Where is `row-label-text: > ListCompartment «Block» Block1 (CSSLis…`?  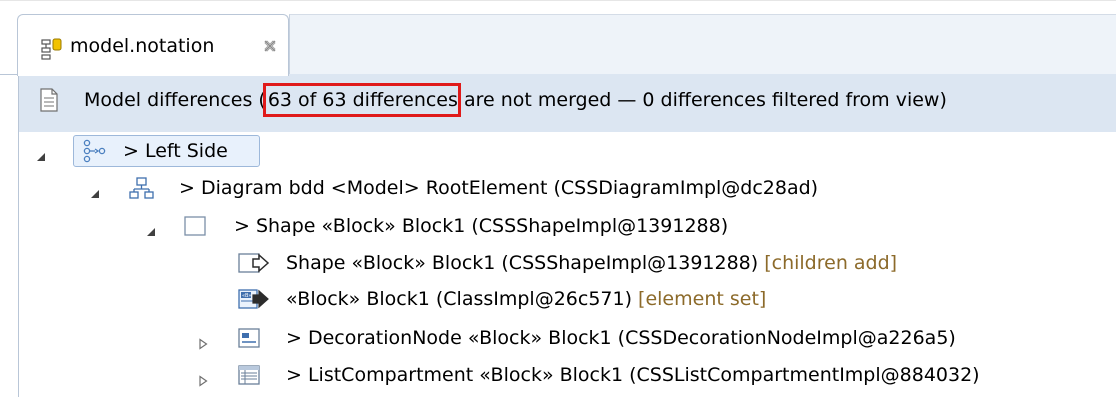
row-label-text: > ListCompartment «Block» Block1 (CSSLis… is located at coordinates (633, 375).